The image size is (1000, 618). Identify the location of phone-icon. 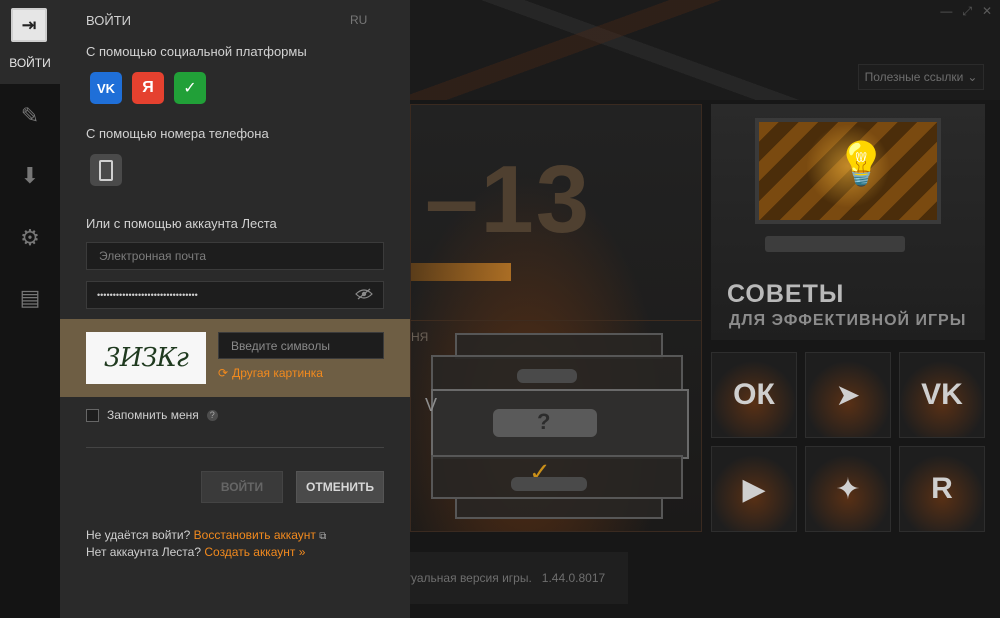
(106, 170).